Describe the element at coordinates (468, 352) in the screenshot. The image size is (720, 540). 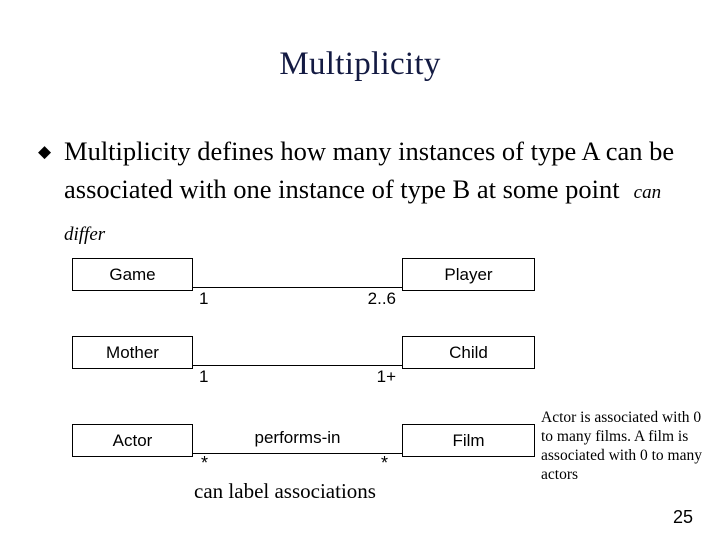
I see `class-box-child: Child` at that location.